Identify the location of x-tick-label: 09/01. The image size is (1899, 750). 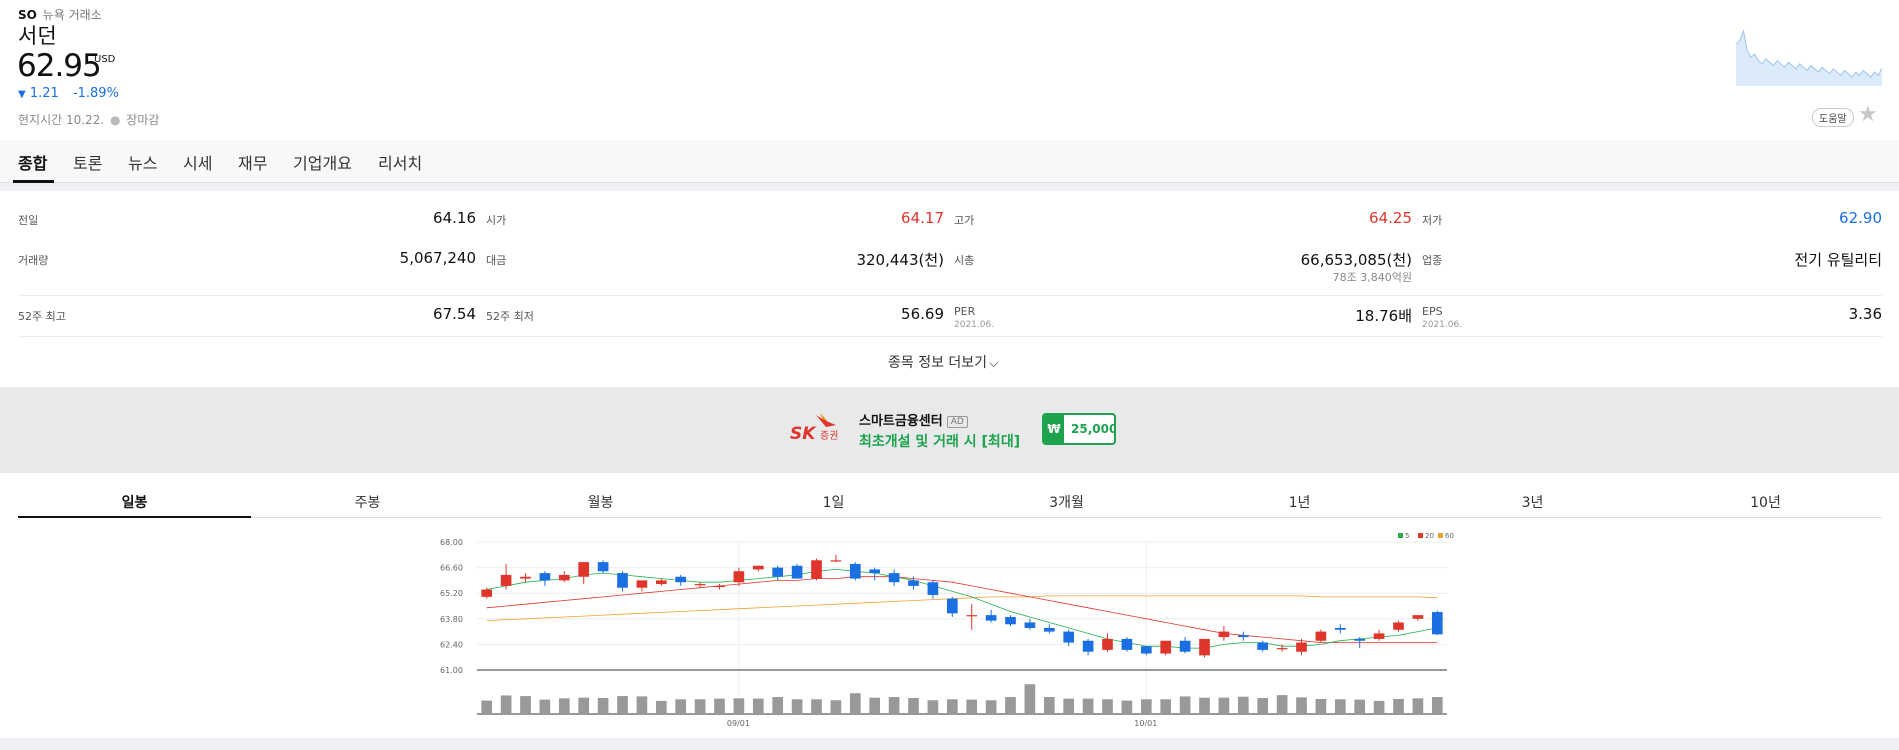
(738, 723).